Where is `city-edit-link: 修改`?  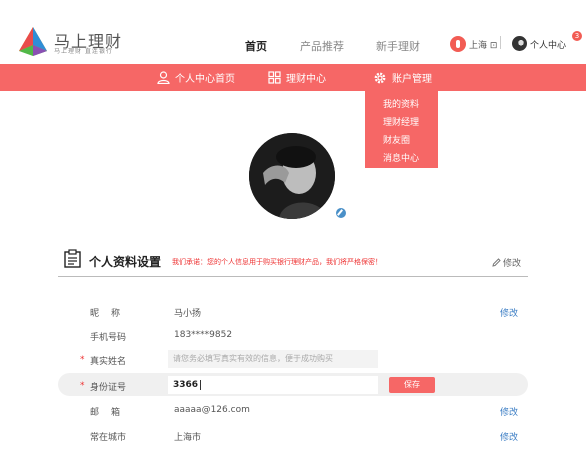 city-edit-link: 修改 is located at coordinates (509, 436).